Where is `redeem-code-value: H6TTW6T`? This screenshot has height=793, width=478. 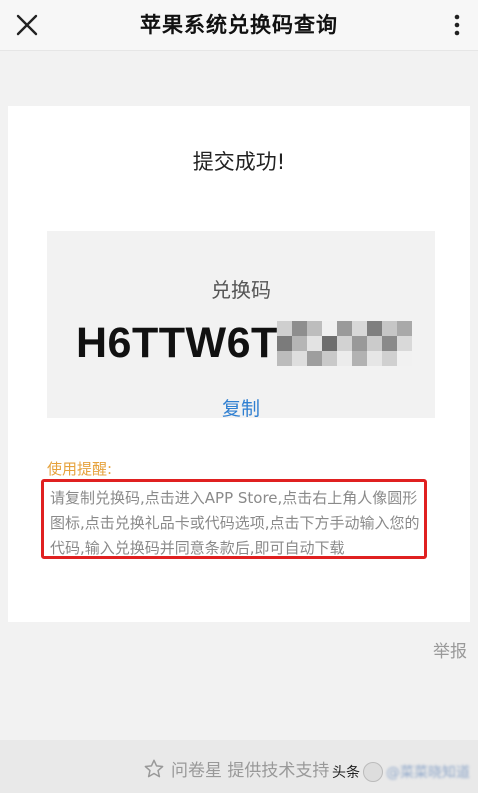 redeem-code-value: H6TTW6T is located at coordinates (177, 343).